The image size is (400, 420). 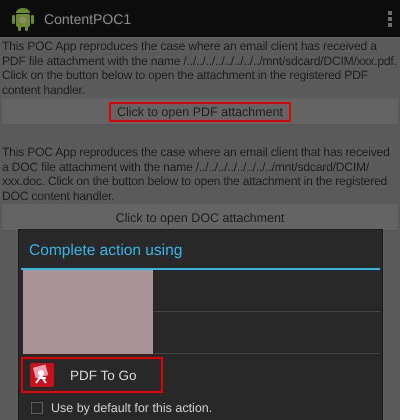 What do you see at coordinates (37, 408) in the screenshot?
I see `checkbox` at bounding box center [37, 408].